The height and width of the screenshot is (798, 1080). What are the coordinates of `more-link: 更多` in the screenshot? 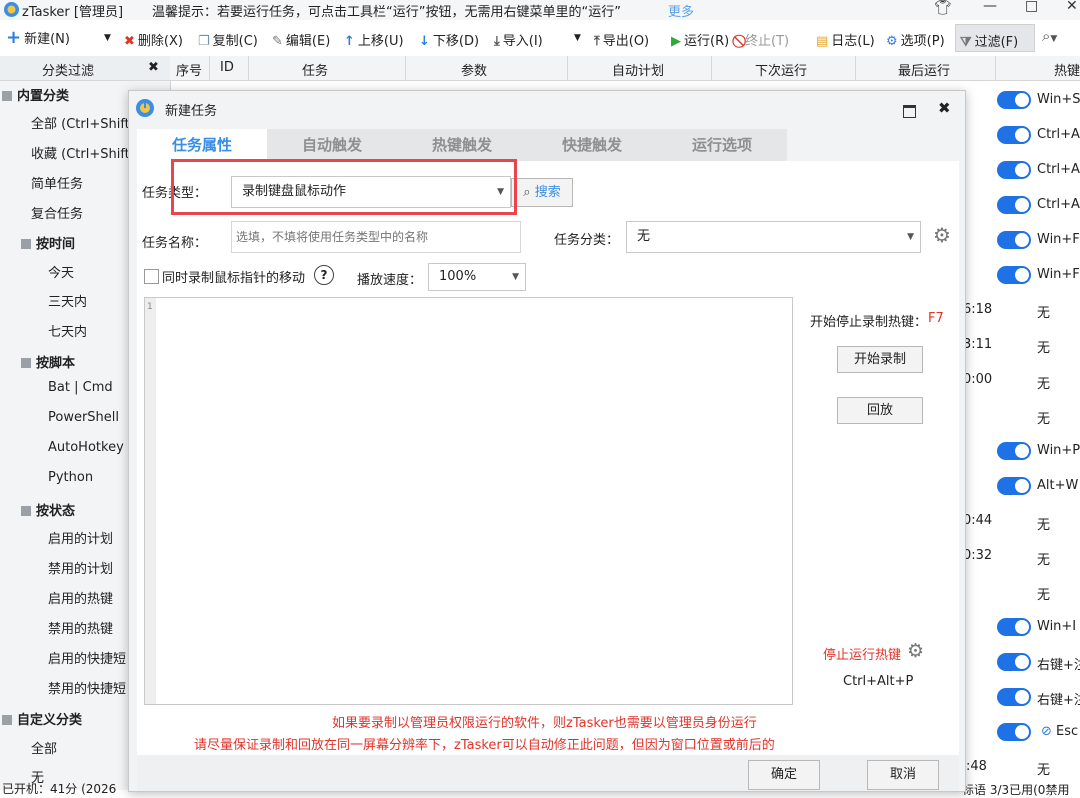 It's located at (681, 10).